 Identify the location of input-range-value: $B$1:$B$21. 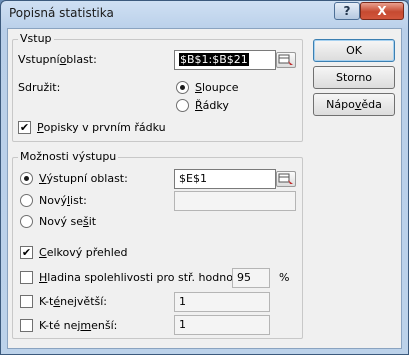
(214, 59).